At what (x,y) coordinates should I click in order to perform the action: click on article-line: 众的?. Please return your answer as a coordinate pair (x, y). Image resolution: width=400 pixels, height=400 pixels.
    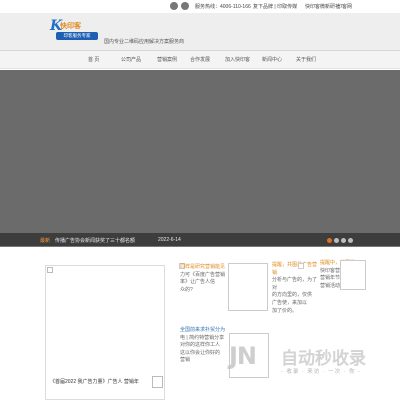
    Looking at the image, I should click on (186, 289).